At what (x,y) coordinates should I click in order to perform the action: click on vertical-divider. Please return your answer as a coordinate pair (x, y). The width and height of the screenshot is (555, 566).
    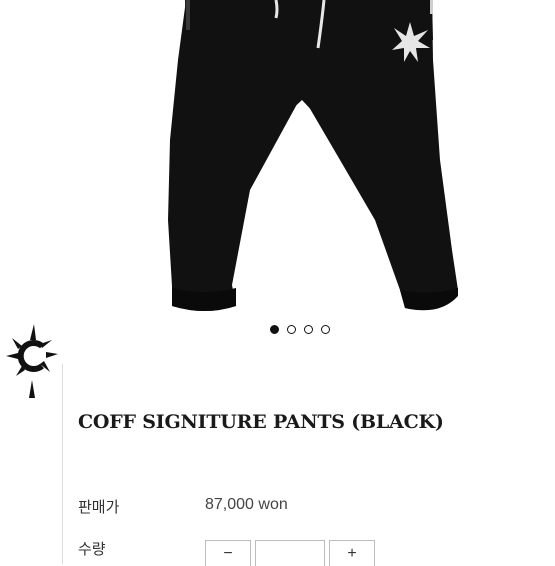
    Looking at the image, I should click on (62, 464).